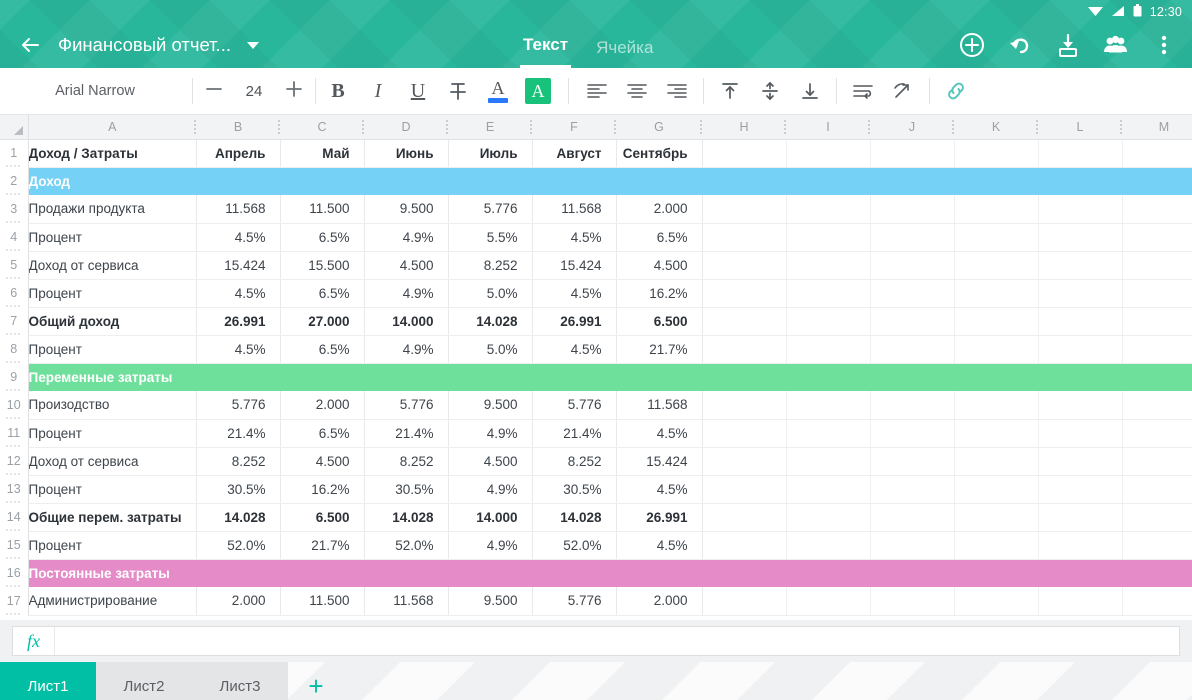 The image size is (1192, 700). I want to click on cell-B2, so click(238, 181).